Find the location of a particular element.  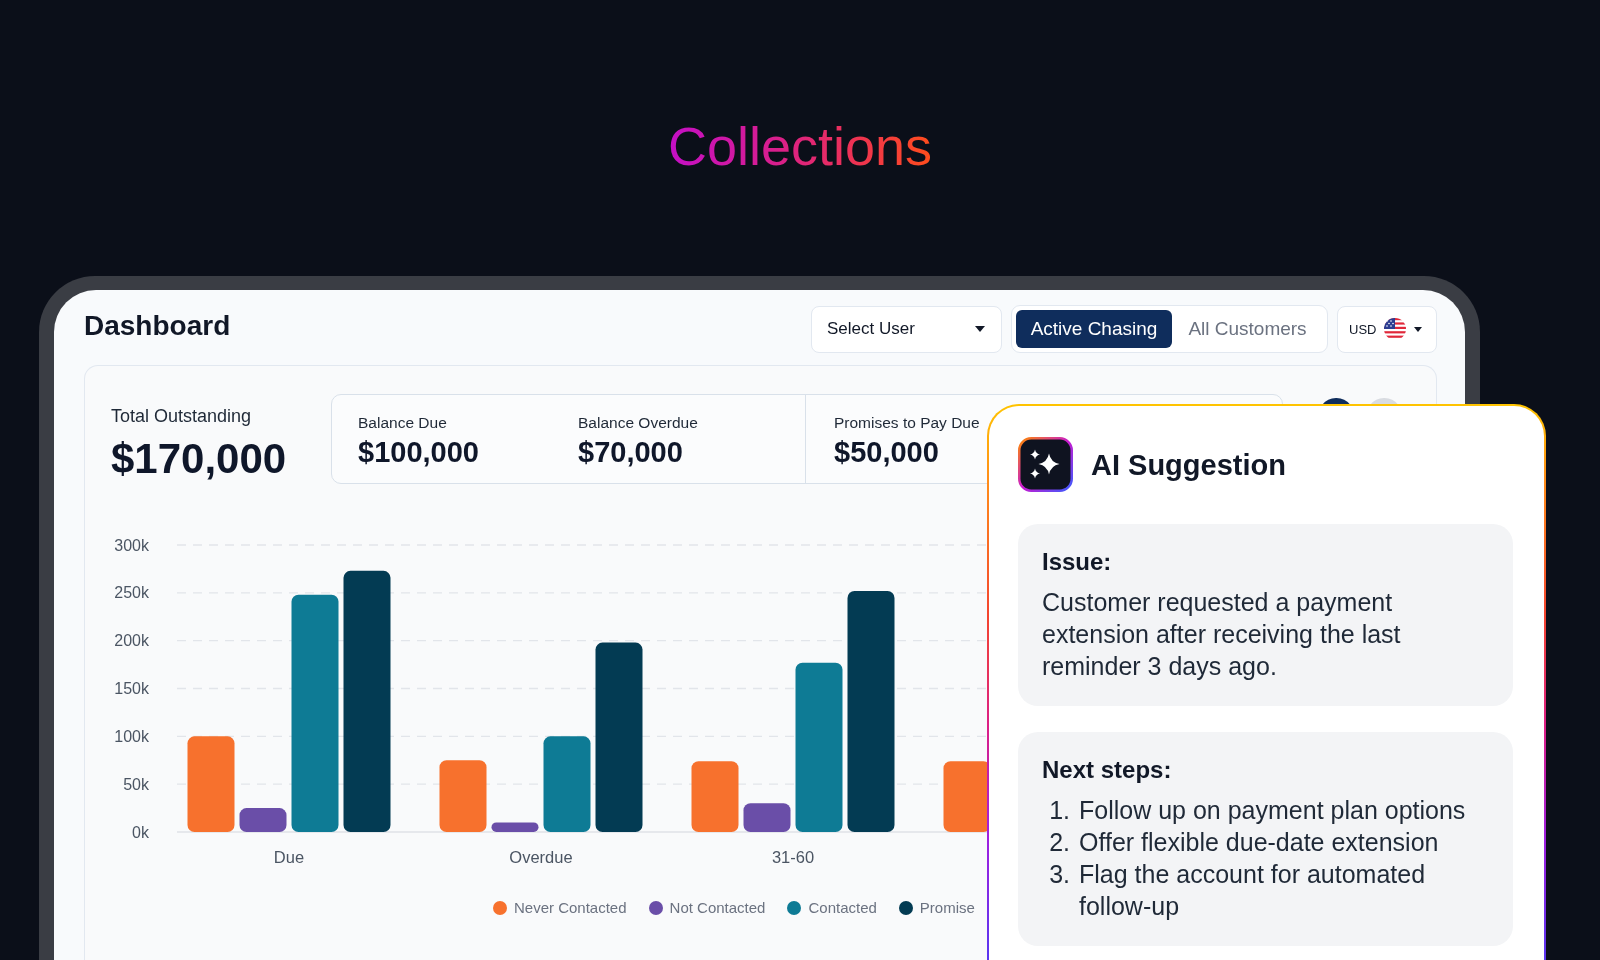

stat-value: $50,000 is located at coordinates (886, 452).